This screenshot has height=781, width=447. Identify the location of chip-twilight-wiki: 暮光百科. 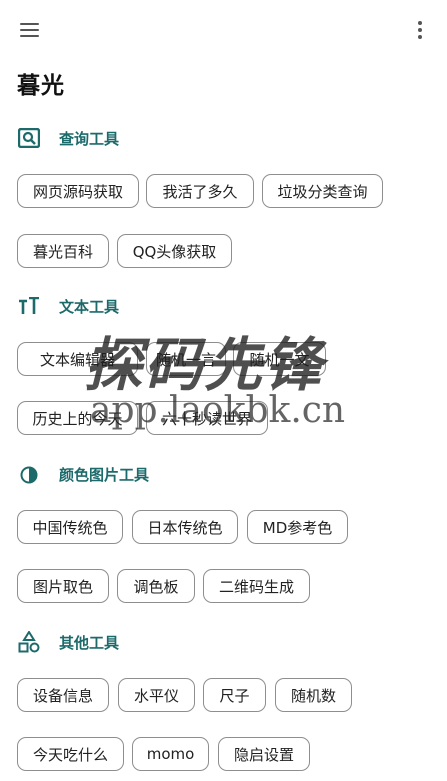
(63, 251).